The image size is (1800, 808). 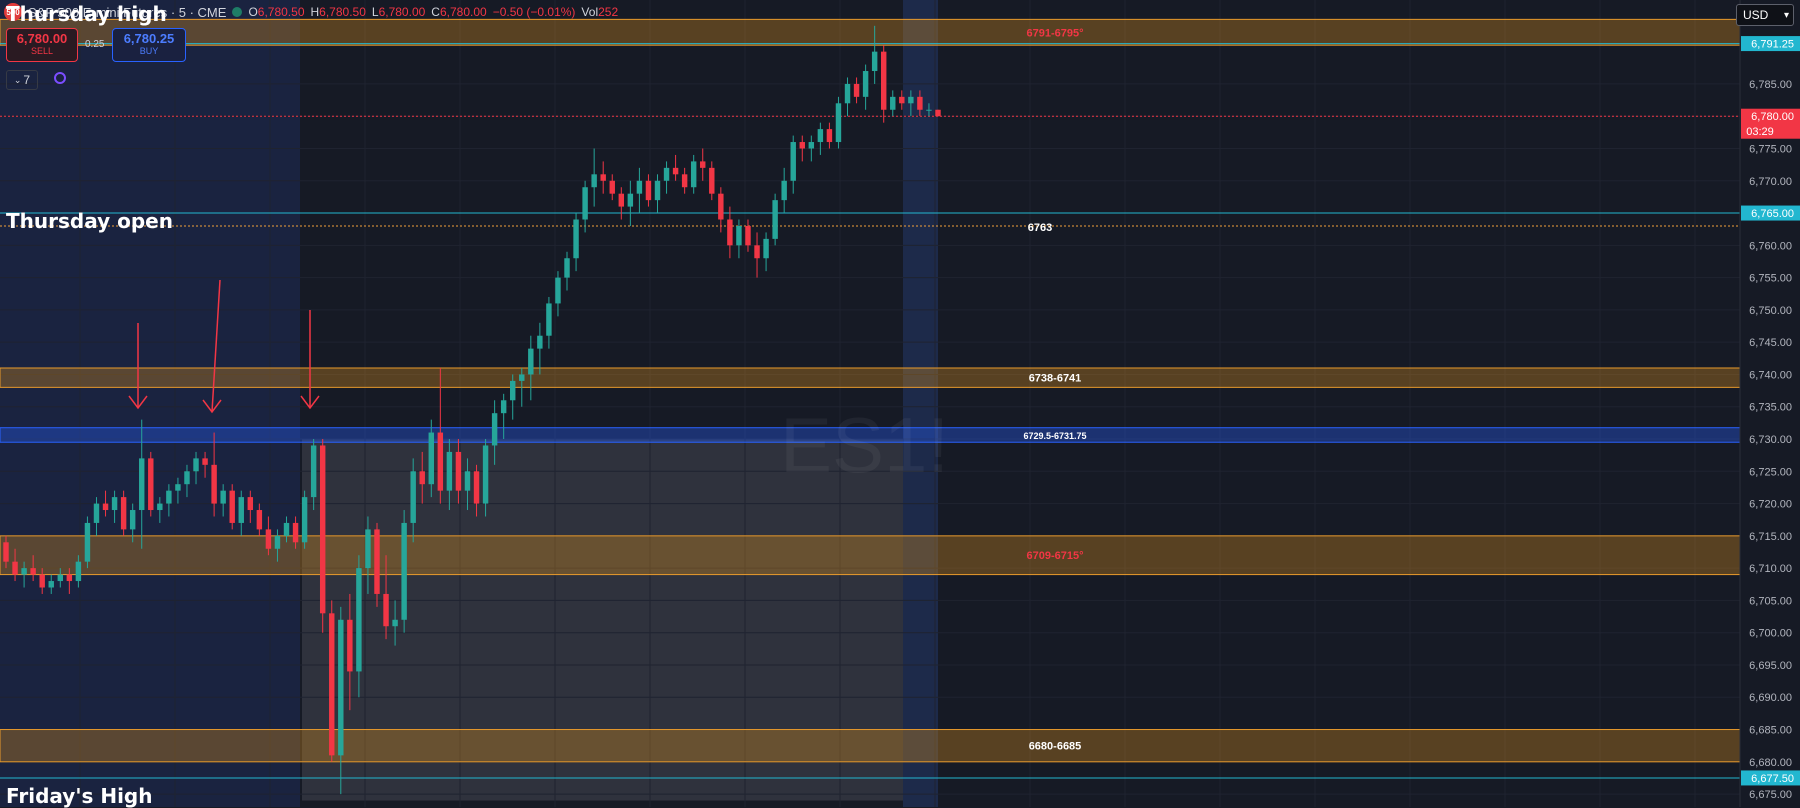 I want to click on countdown-label: 03:29, so click(x=1760, y=132).